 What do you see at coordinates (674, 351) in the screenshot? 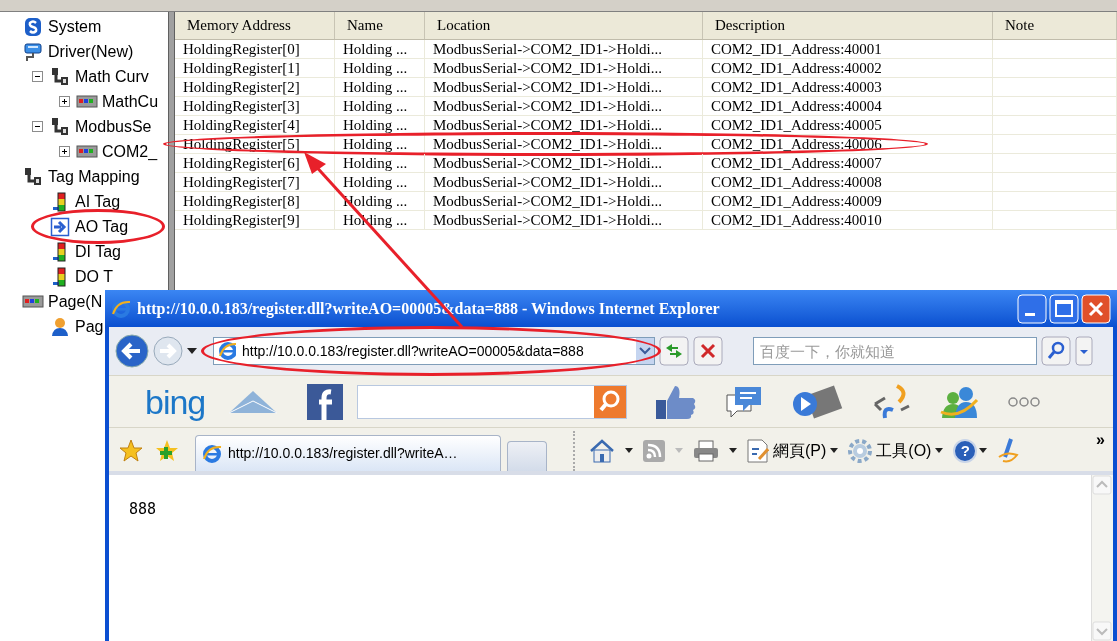
I see `refresh-button` at bounding box center [674, 351].